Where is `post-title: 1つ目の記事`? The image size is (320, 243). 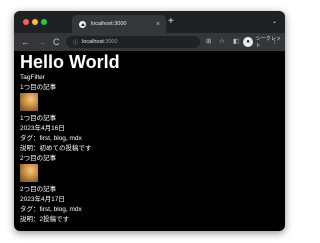
post-title: 1つ目の記事 is located at coordinates (149, 119).